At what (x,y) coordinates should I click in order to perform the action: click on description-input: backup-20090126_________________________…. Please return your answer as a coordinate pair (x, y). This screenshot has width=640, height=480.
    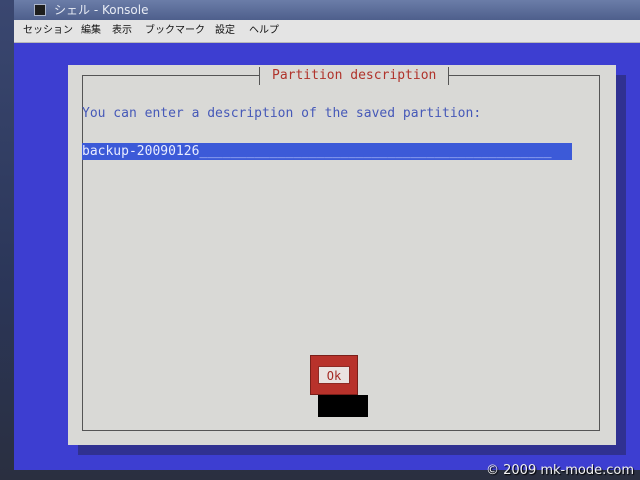
    Looking at the image, I should click on (327, 151).